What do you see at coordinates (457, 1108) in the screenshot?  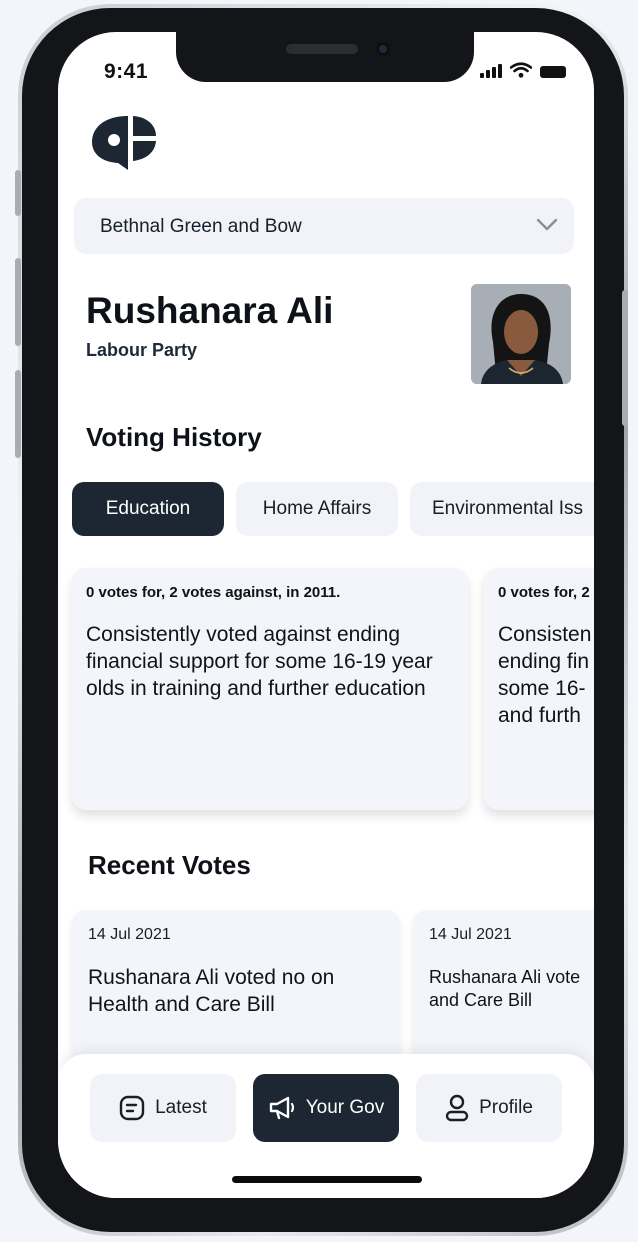 I see `user-icon` at bounding box center [457, 1108].